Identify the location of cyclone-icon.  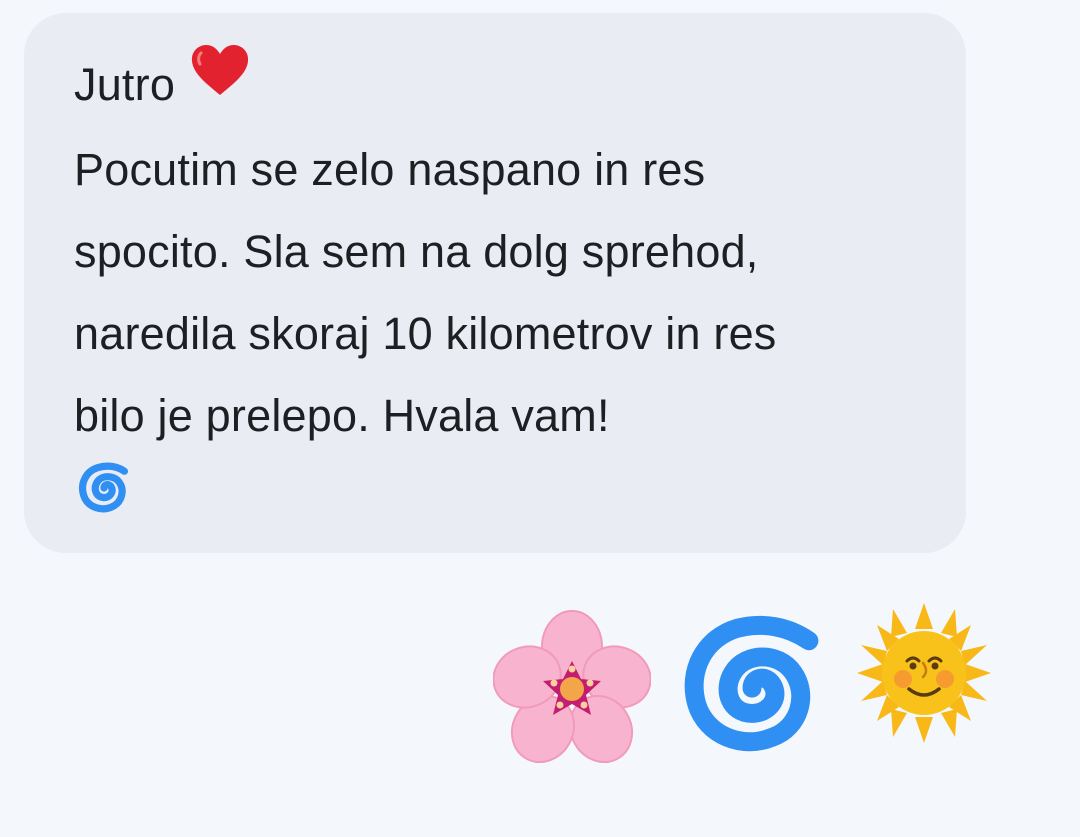
(752, 687).